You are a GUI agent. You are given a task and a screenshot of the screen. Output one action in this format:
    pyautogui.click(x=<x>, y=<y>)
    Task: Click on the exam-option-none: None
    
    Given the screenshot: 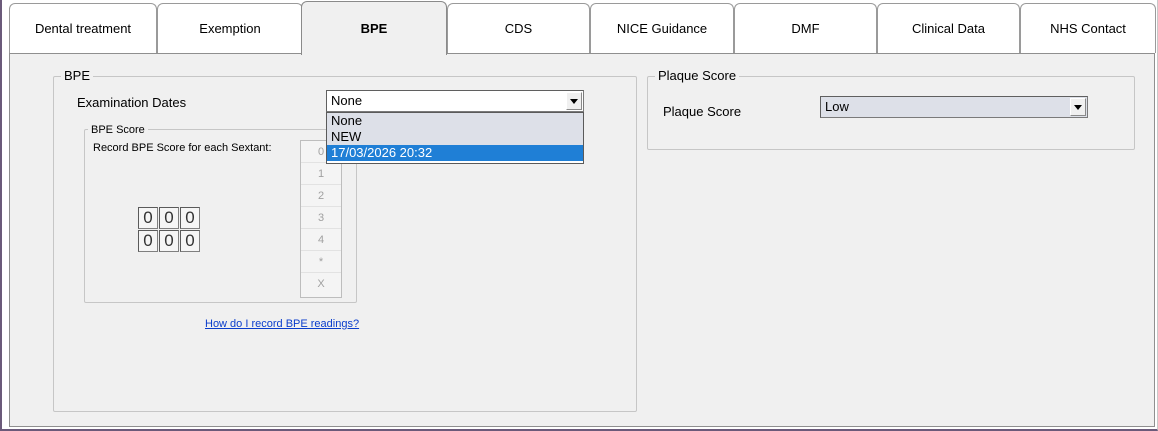 What is the action you would take?
    pyautogui.click(x=455, y=121)
    